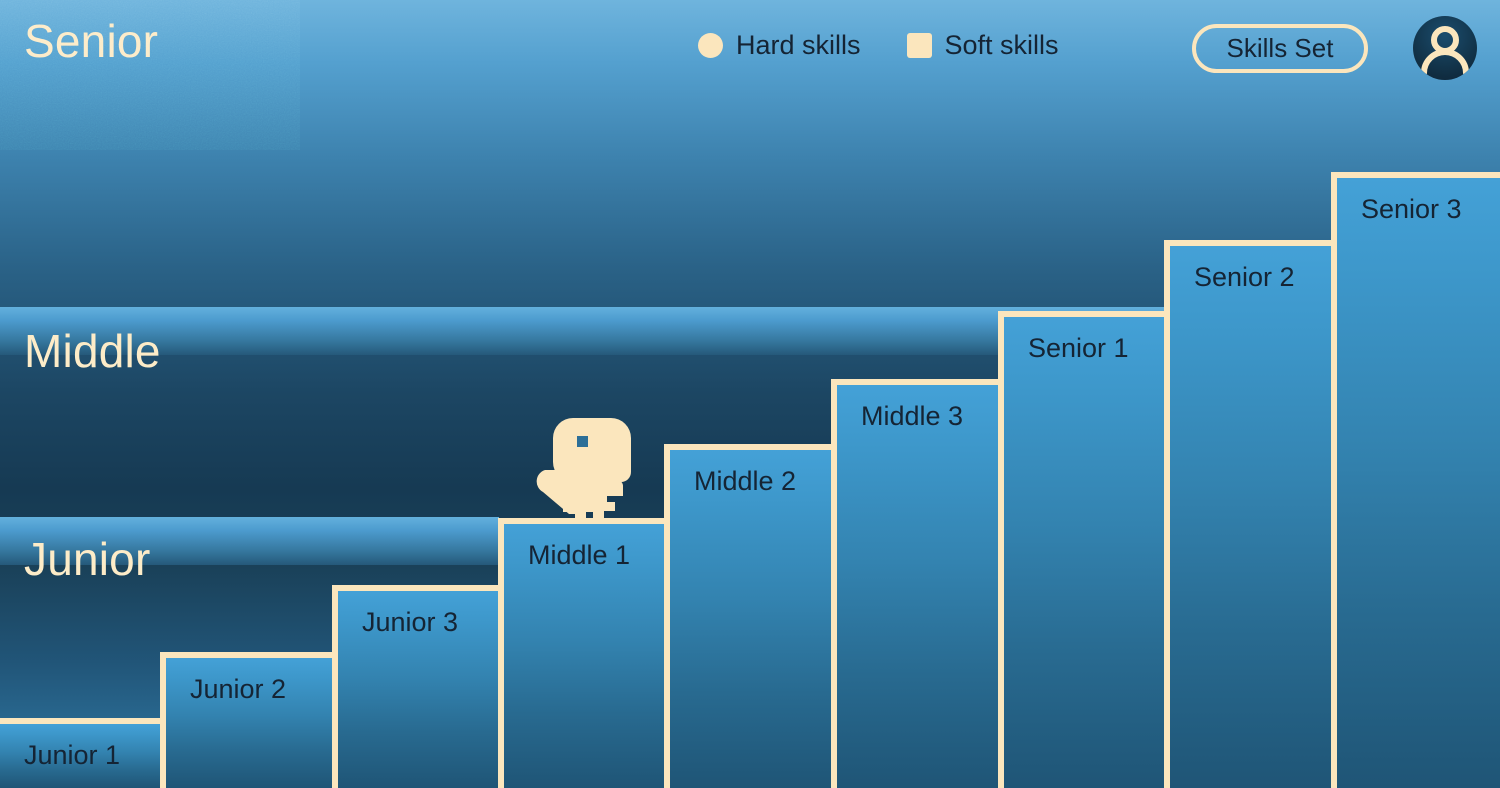 The image size is (1500, 788). Describe the element at coordinates (1244, 277) in the screenshot. I see `staircase-step-label: Senior 2` at that location.